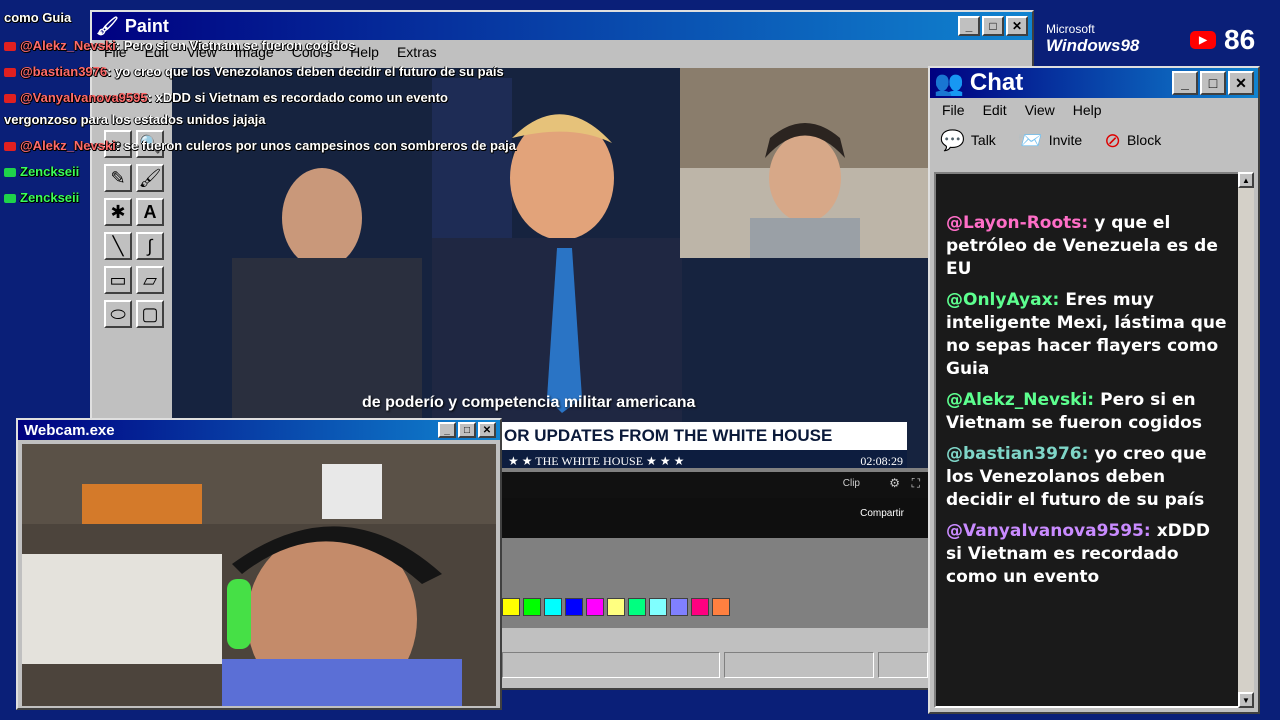 The image size is (1280, 720). What do you see at coordinates (1094, 83) in the screenshot?
I see `chat-titlebar: 👥 Chat _ □ ✕` at bounding box center [1094, 83].